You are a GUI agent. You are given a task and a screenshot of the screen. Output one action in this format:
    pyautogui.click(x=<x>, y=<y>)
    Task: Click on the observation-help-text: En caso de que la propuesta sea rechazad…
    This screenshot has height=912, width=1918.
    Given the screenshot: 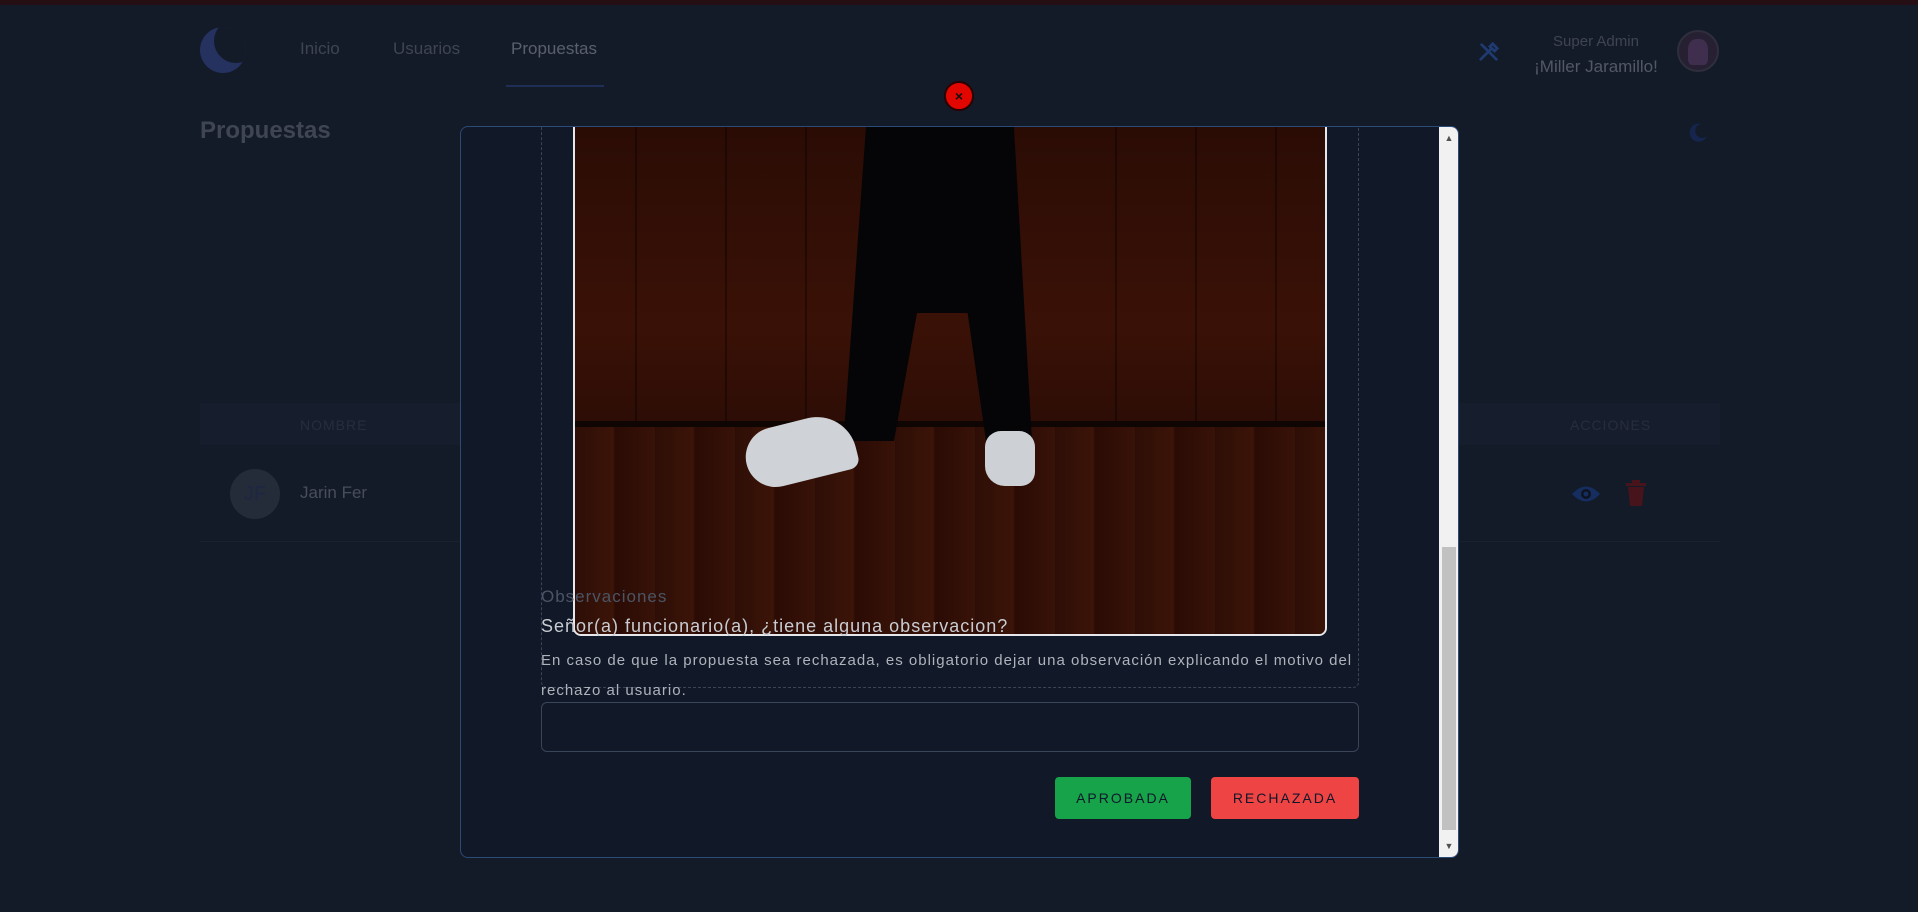 What is the action you would take?
    pyautogui.click(x=947, y=675)
    